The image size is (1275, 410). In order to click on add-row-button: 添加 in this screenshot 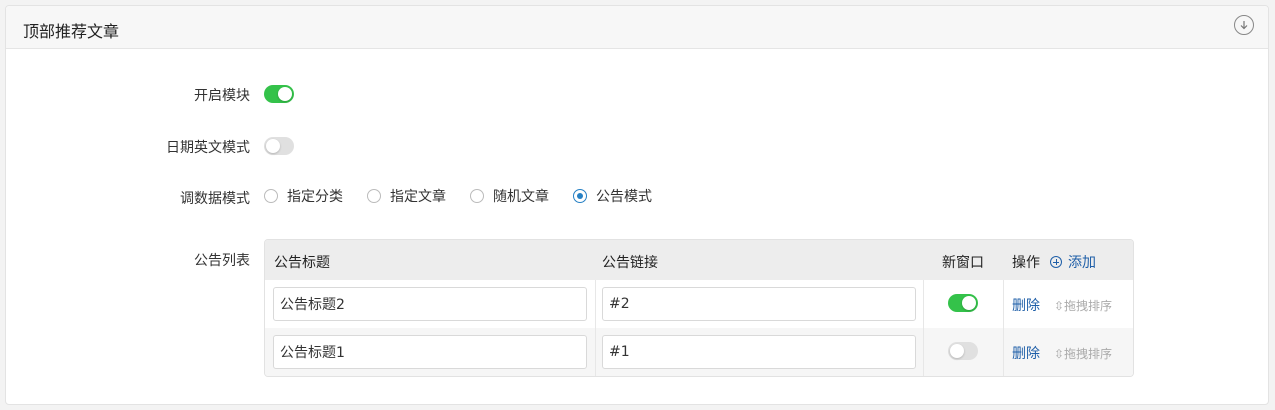, I will do `click(1073, 262)`.